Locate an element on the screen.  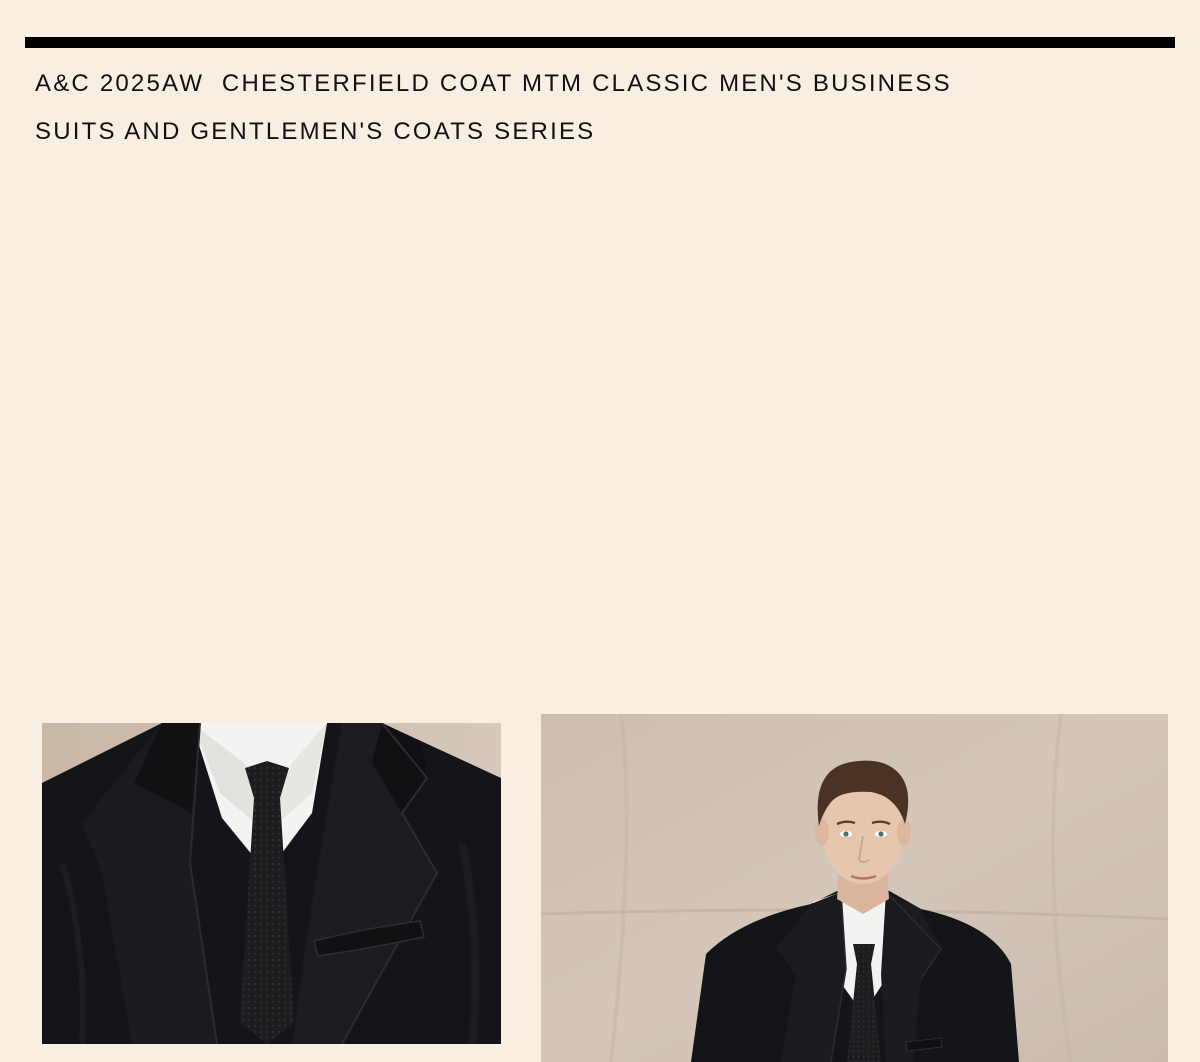
coat-lapel-closeup-illustration is located at coordinates (271, 883).